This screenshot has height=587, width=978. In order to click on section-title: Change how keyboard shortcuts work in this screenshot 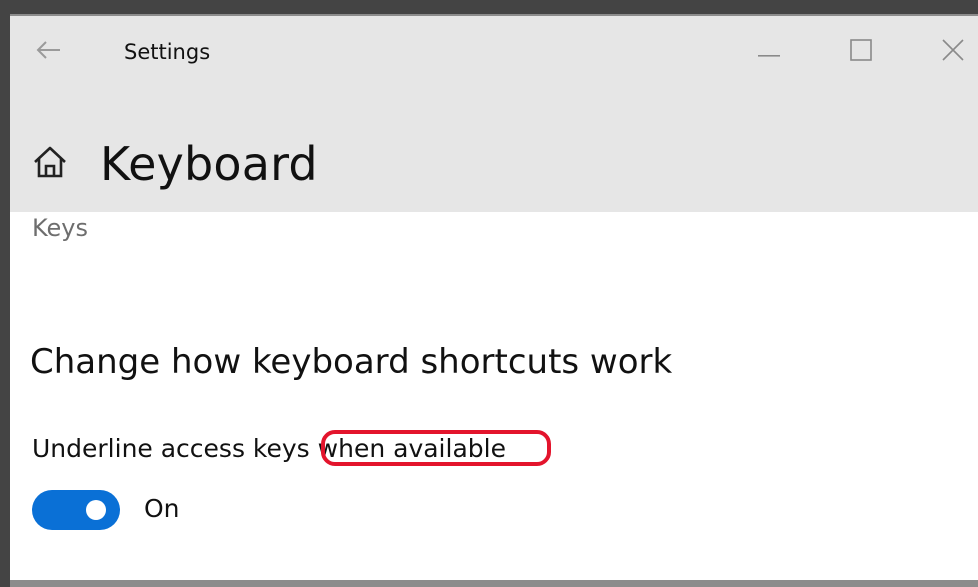, I will do `click(351, 362)`.